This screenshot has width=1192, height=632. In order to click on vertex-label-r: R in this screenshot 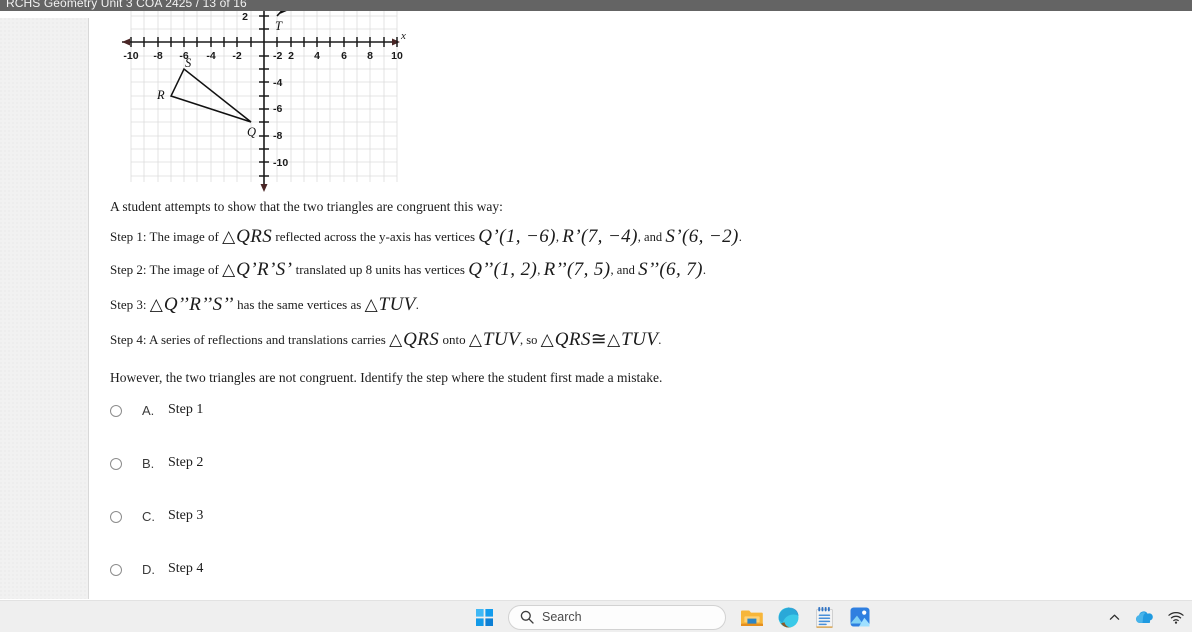, I will do `click(160, 95)`.